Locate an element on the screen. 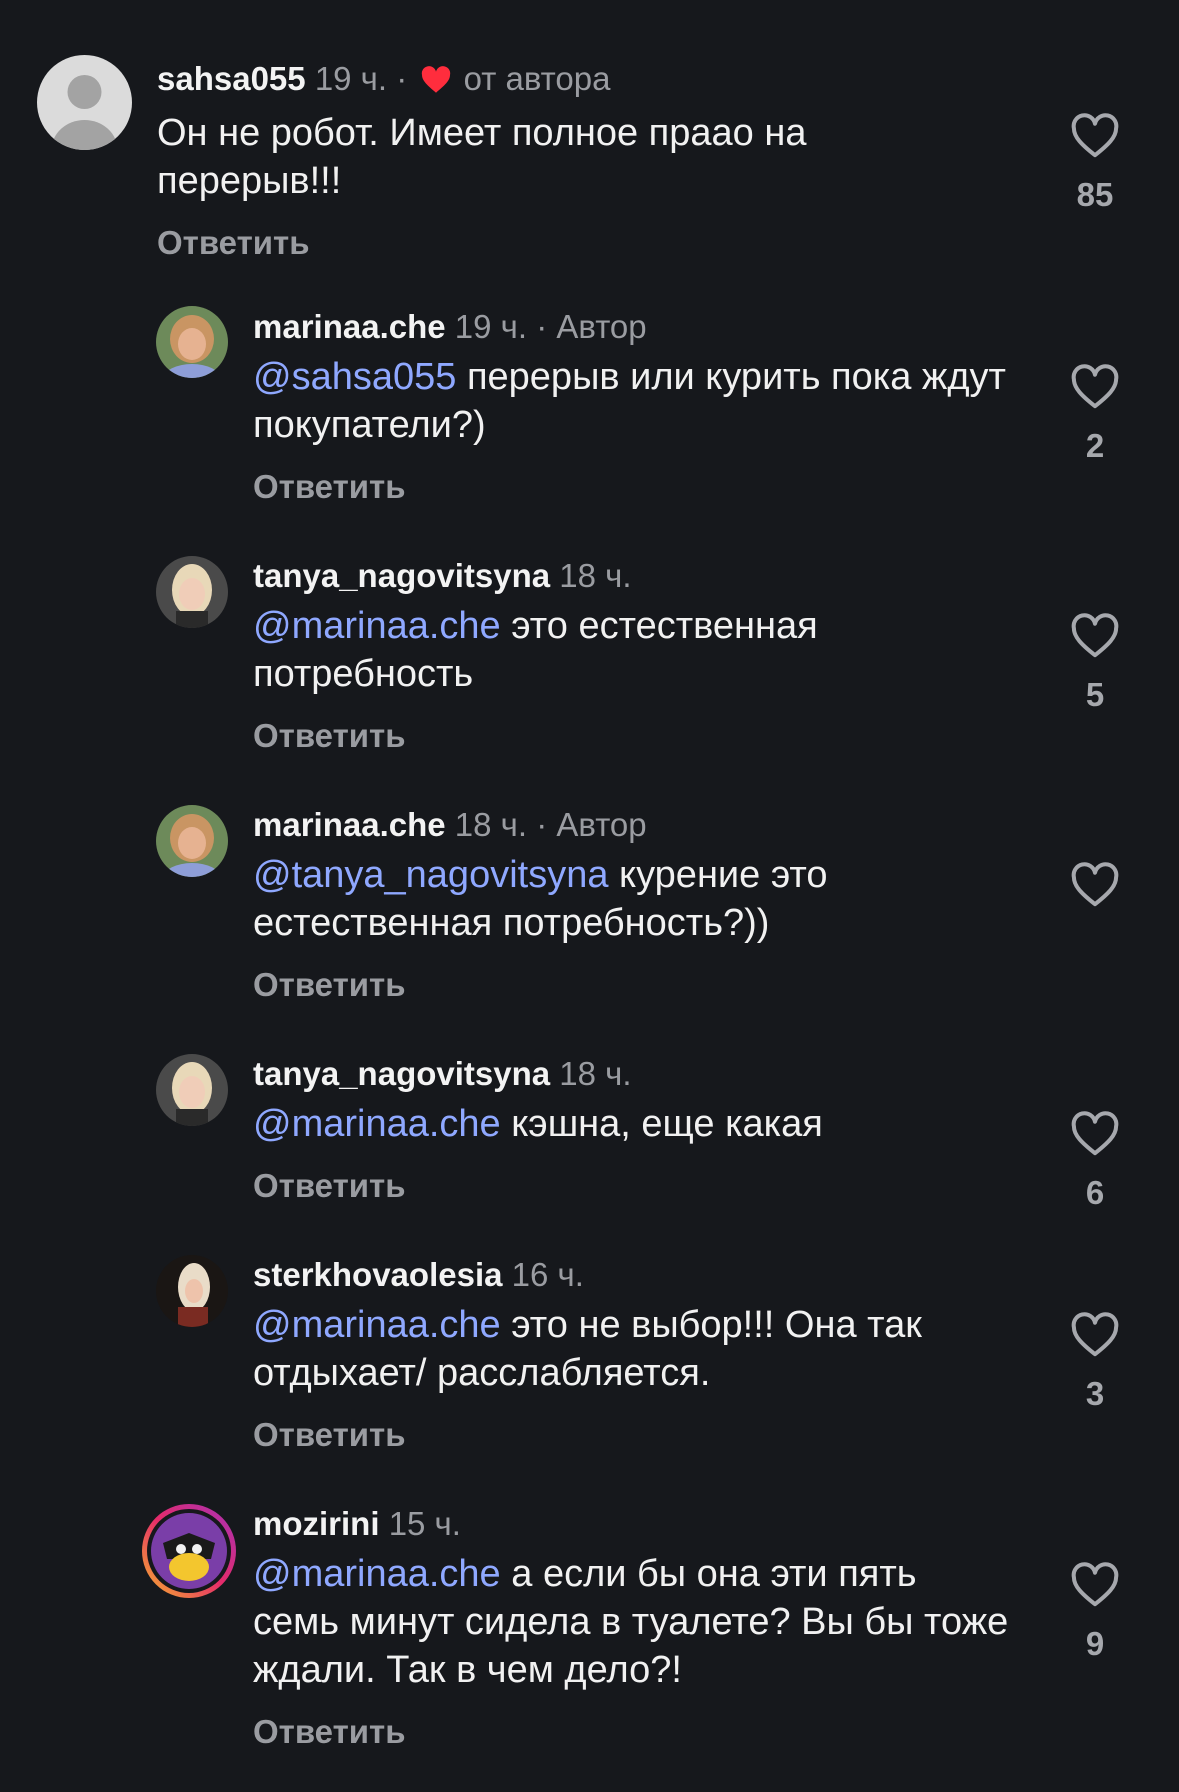 This screenshot has width=1179, height=1792. comment-username: sahsa055 is located at coordinates (231, 78).